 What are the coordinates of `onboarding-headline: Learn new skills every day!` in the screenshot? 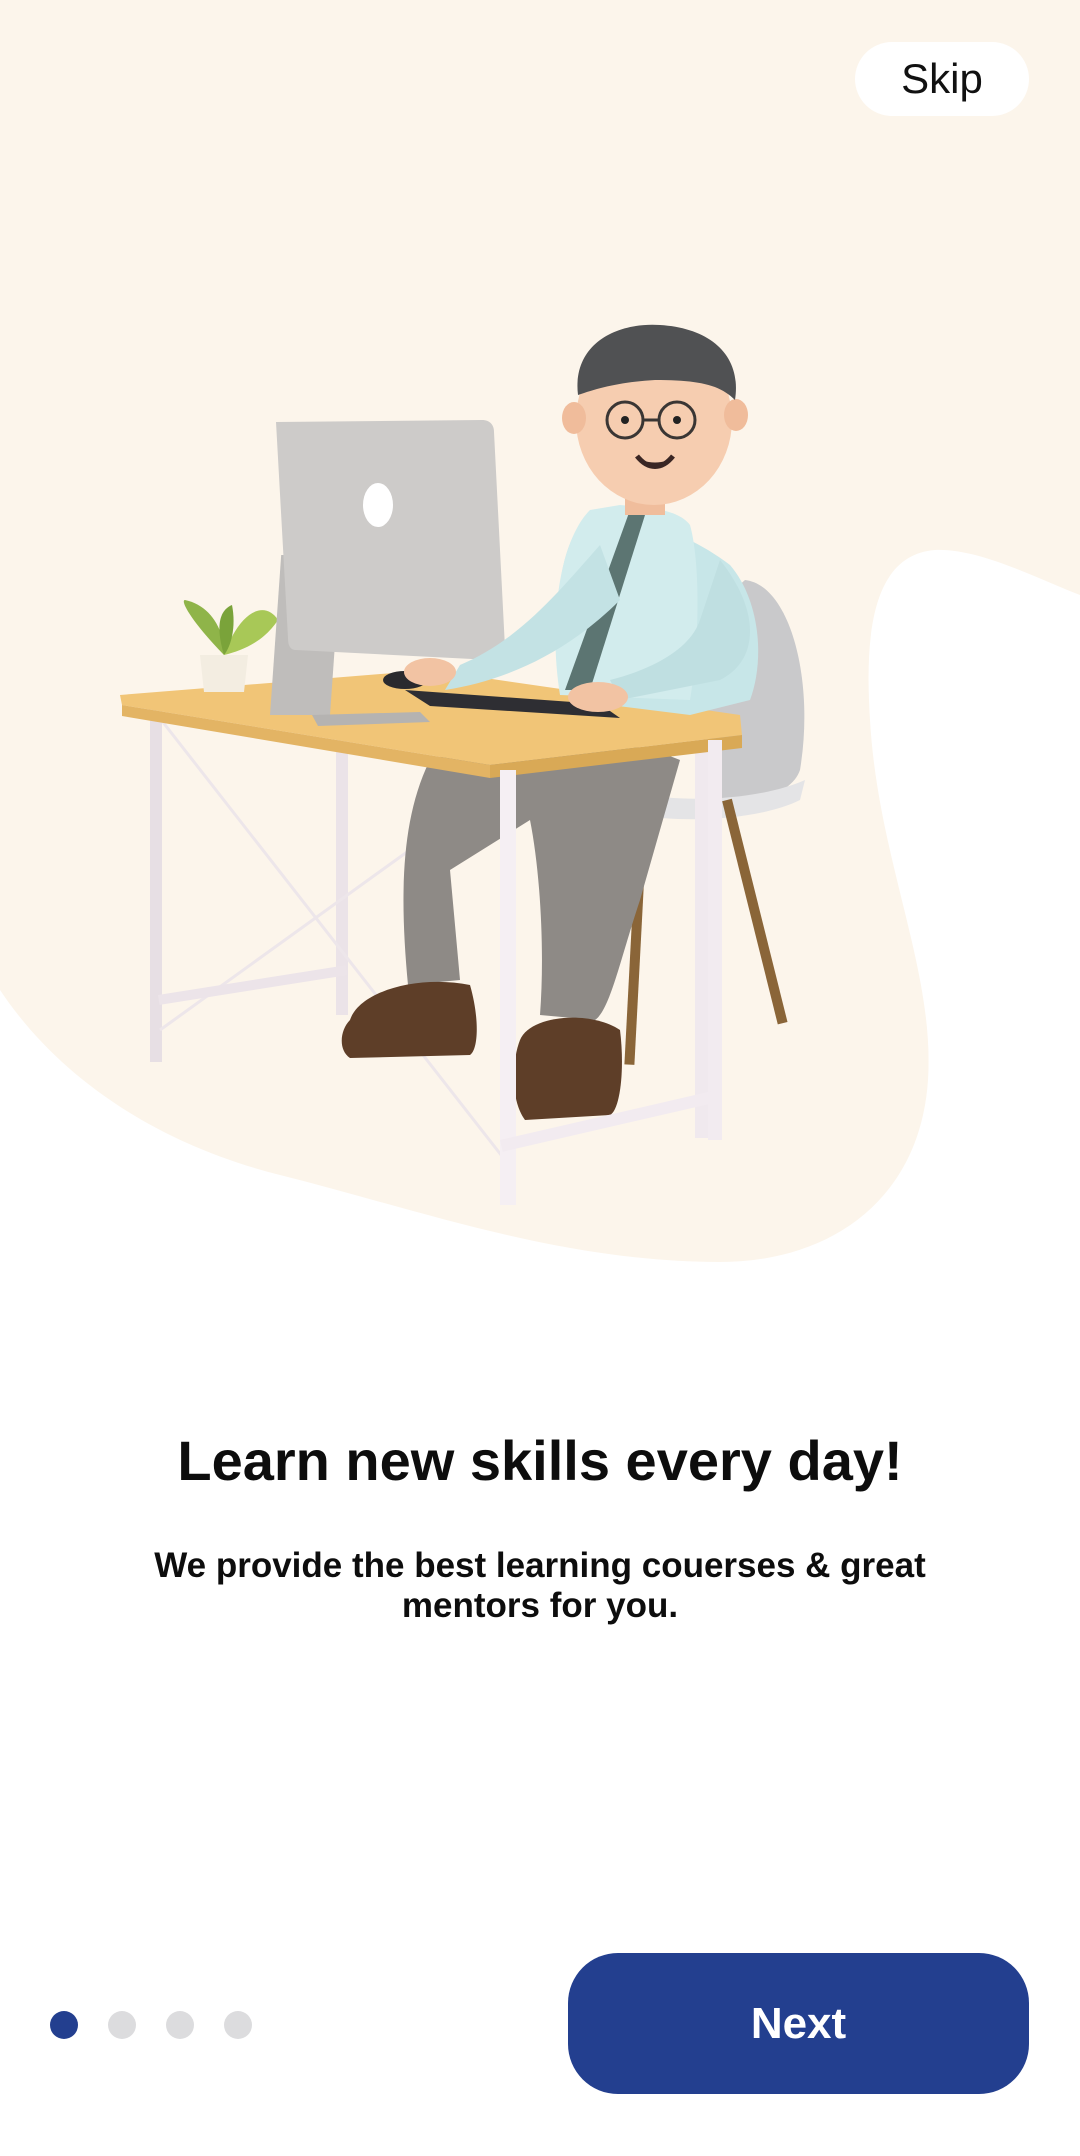 It's located at (540, 1460).